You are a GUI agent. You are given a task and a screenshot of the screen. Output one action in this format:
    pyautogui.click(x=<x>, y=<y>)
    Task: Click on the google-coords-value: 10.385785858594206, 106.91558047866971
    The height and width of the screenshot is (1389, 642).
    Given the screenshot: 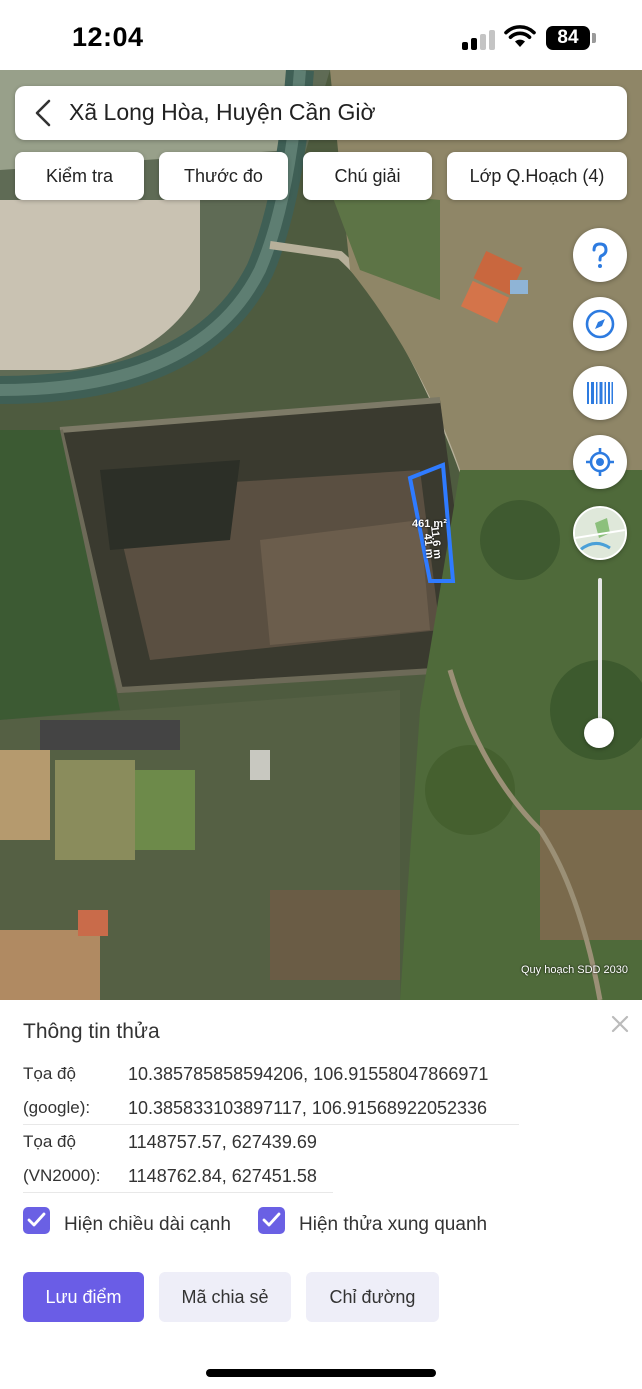 What is the action you would take?
    pyautogui.click(x=308, y=1074)
    